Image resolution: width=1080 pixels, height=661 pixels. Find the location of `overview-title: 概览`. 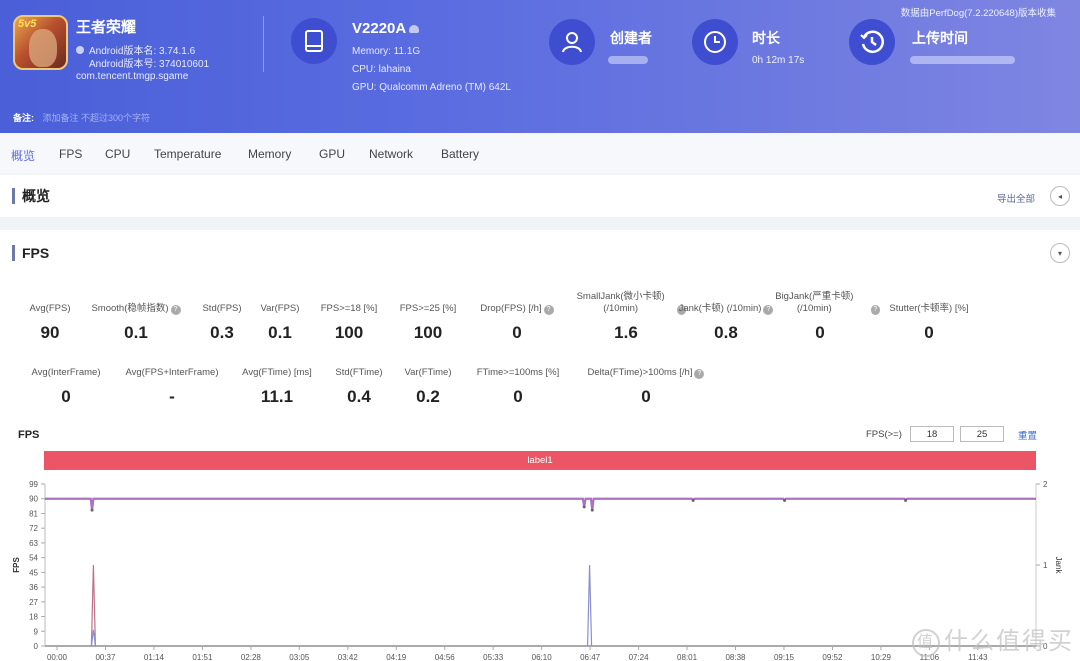

overview-title: 概览 is located at coordinates (31, 196).